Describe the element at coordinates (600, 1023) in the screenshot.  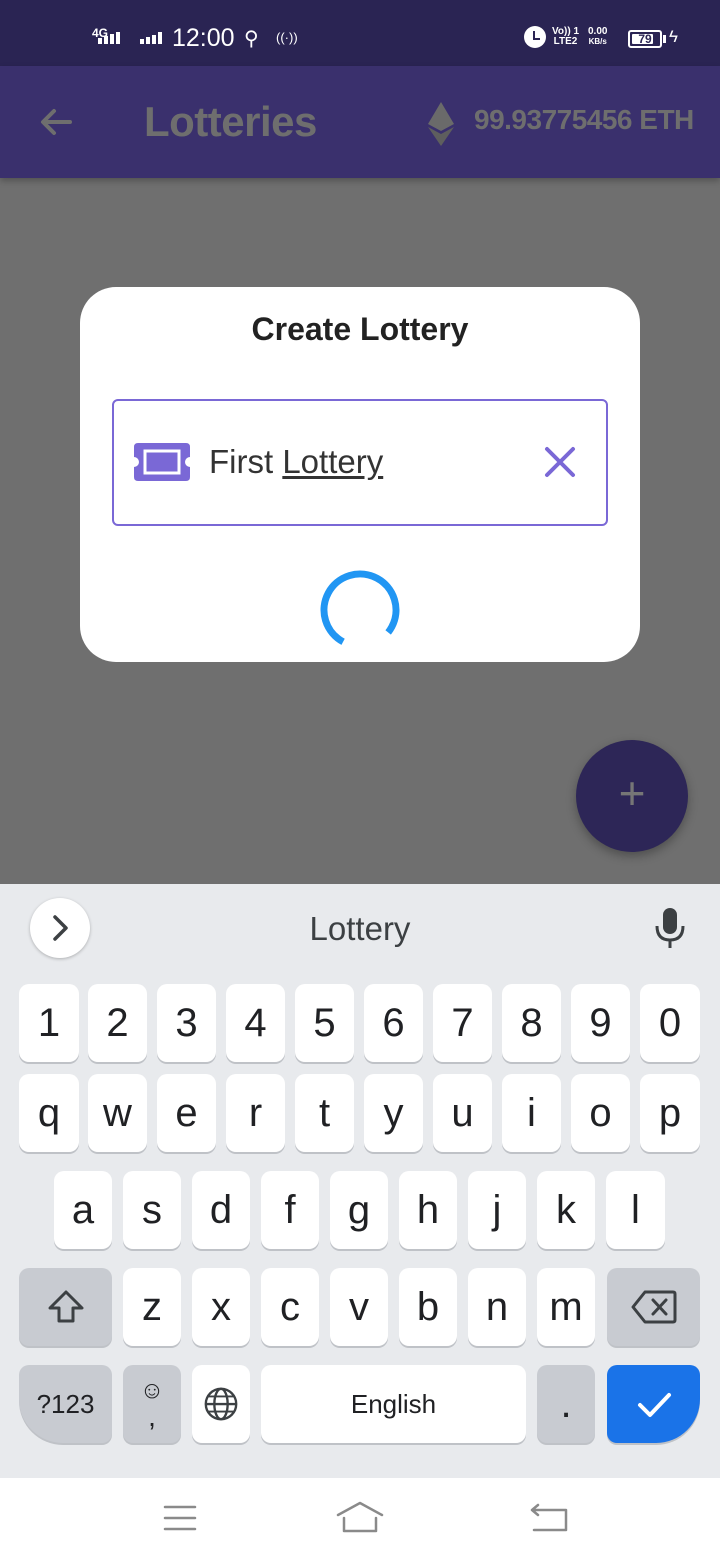
I see `key-9: 9` at that location.